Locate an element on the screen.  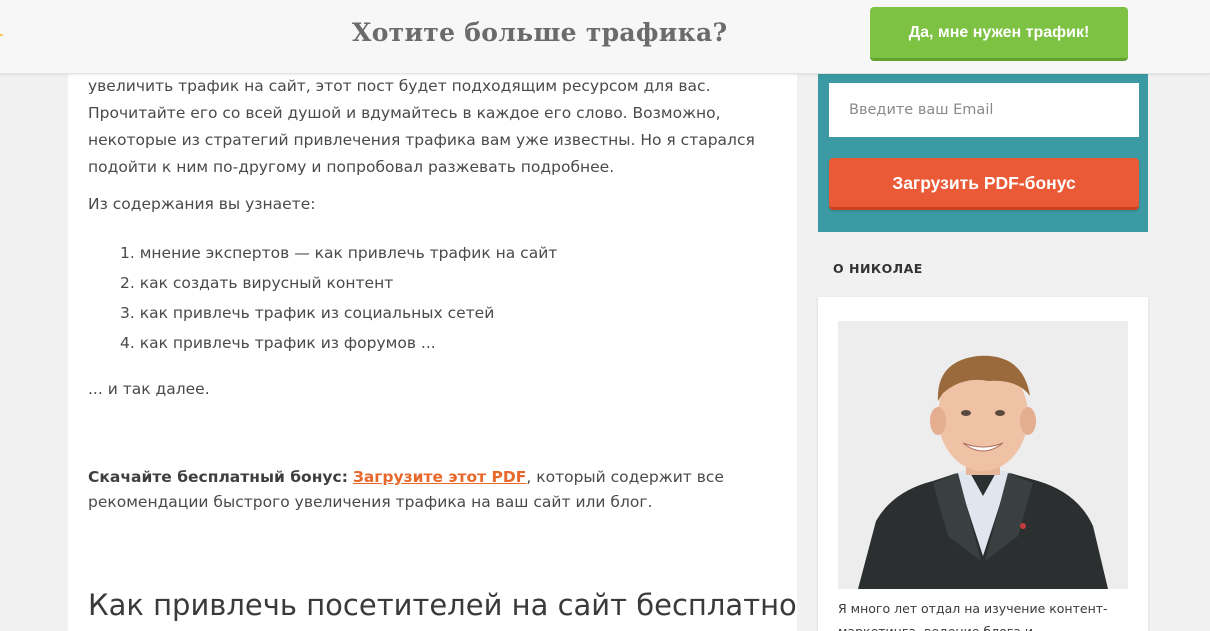
download-pdf-button: Загрузить PDF-бонус is located at coordinates (984, 184).